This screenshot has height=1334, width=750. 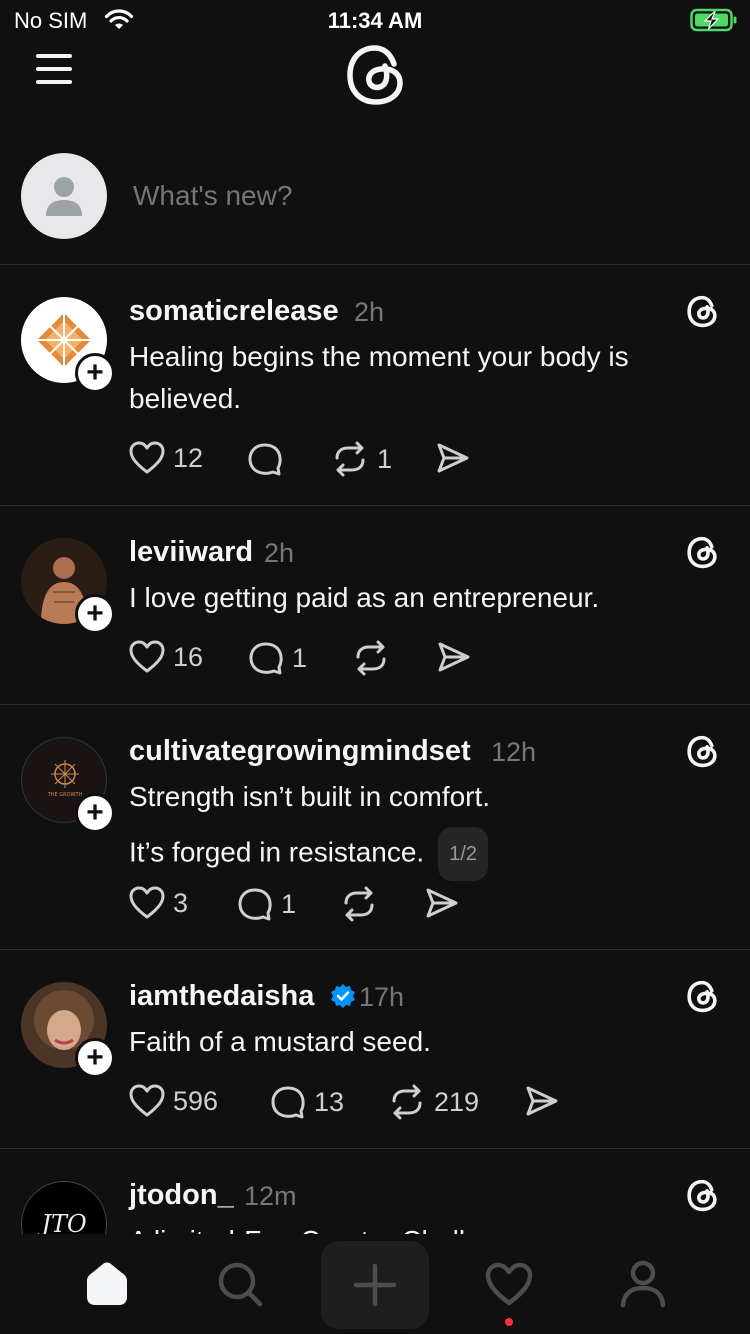 I want to click on like-count: 16, so click(x=188, y=656).